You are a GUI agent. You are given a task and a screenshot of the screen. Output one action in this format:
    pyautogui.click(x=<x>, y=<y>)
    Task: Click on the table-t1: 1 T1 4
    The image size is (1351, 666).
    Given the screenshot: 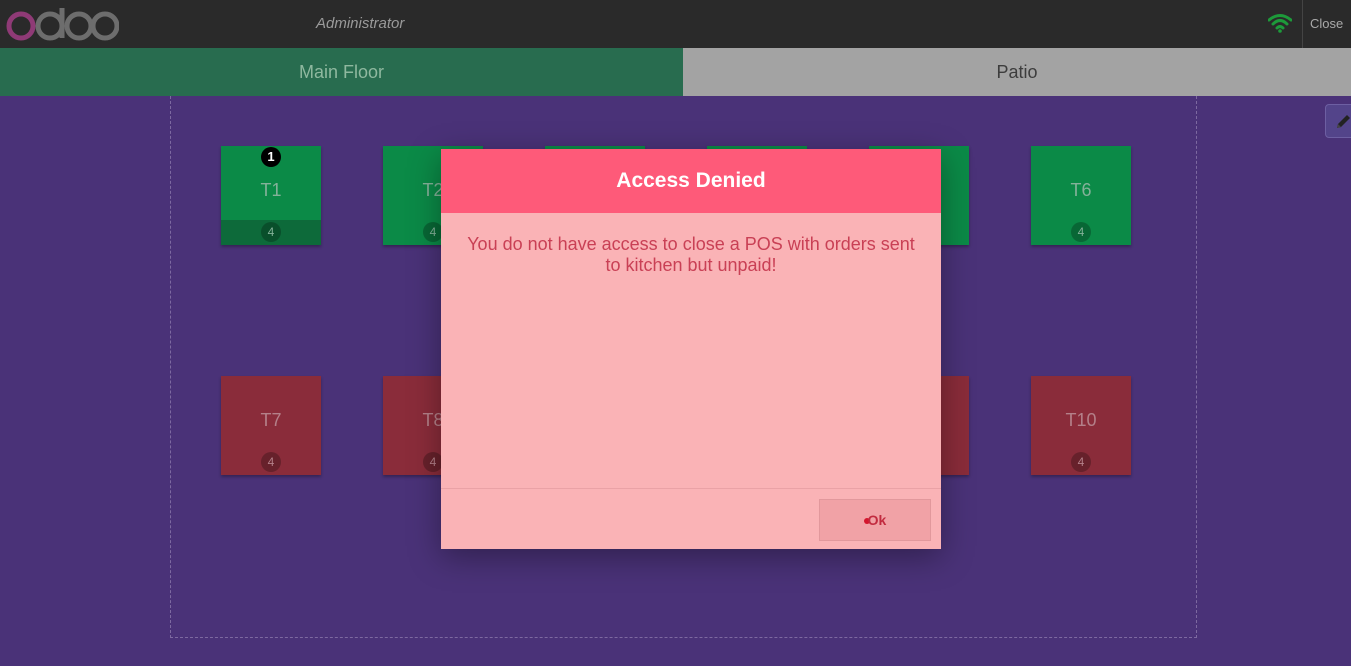 What is the action you would take?
    pyautogui.click(x=271, y=195)
    